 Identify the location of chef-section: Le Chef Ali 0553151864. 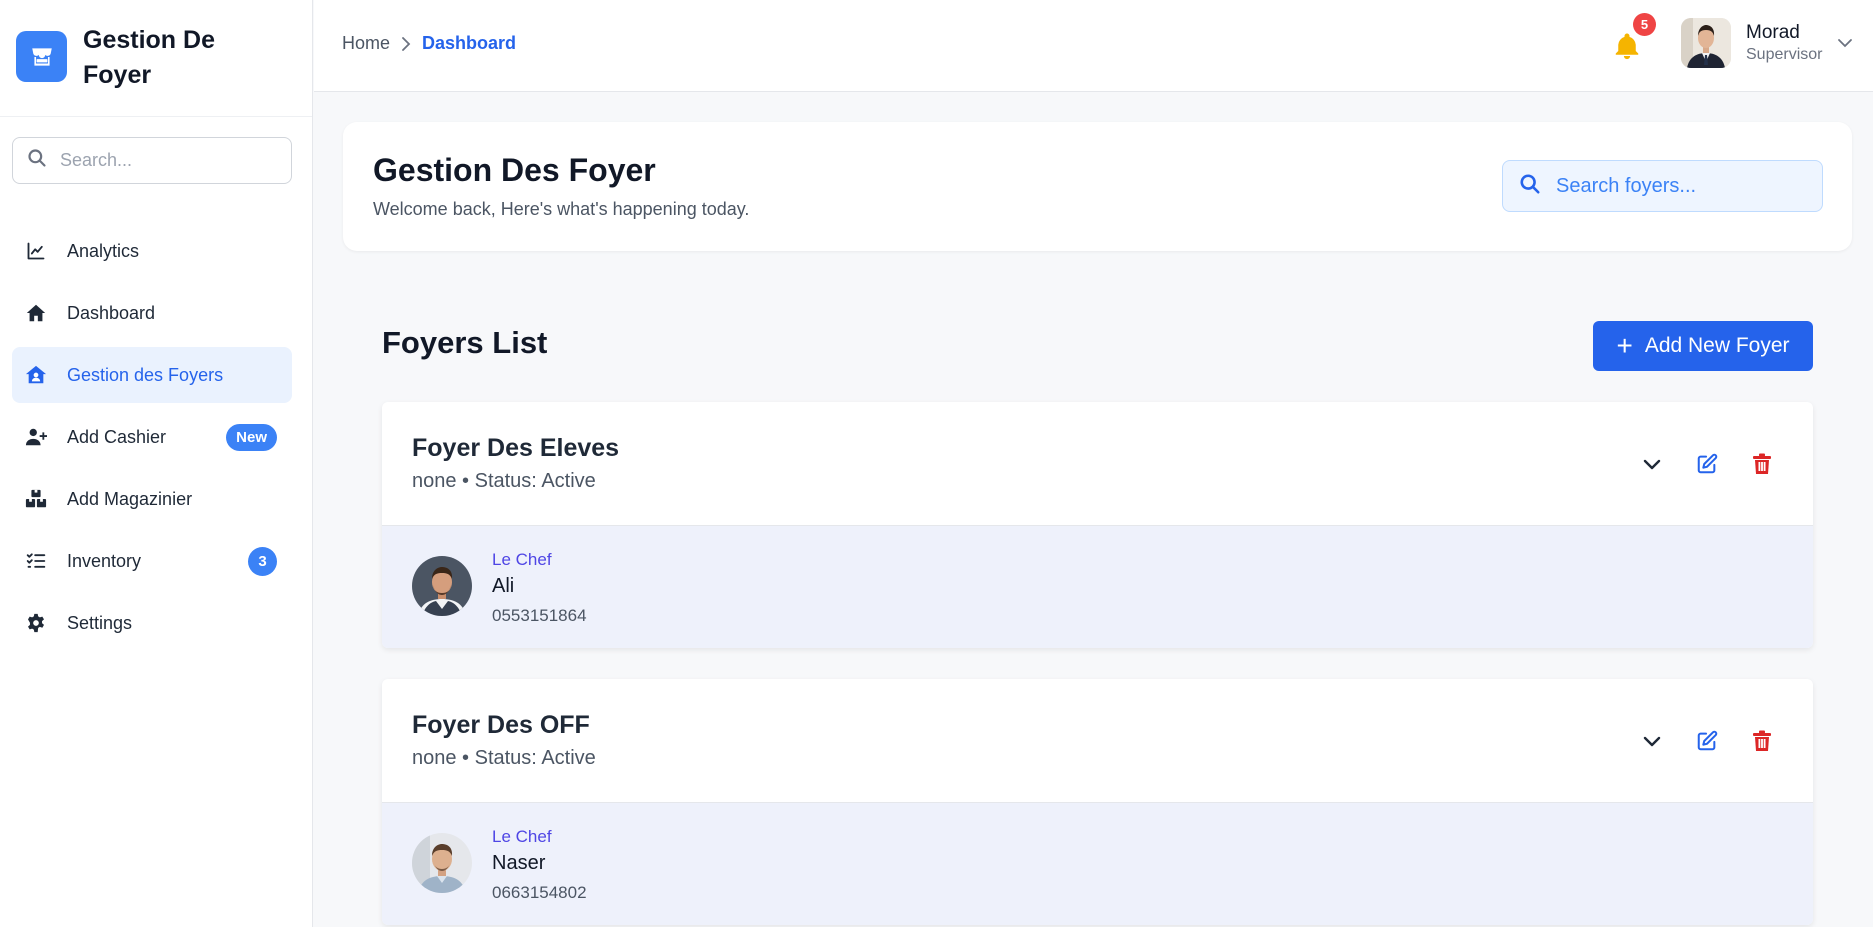
(1097, 587).